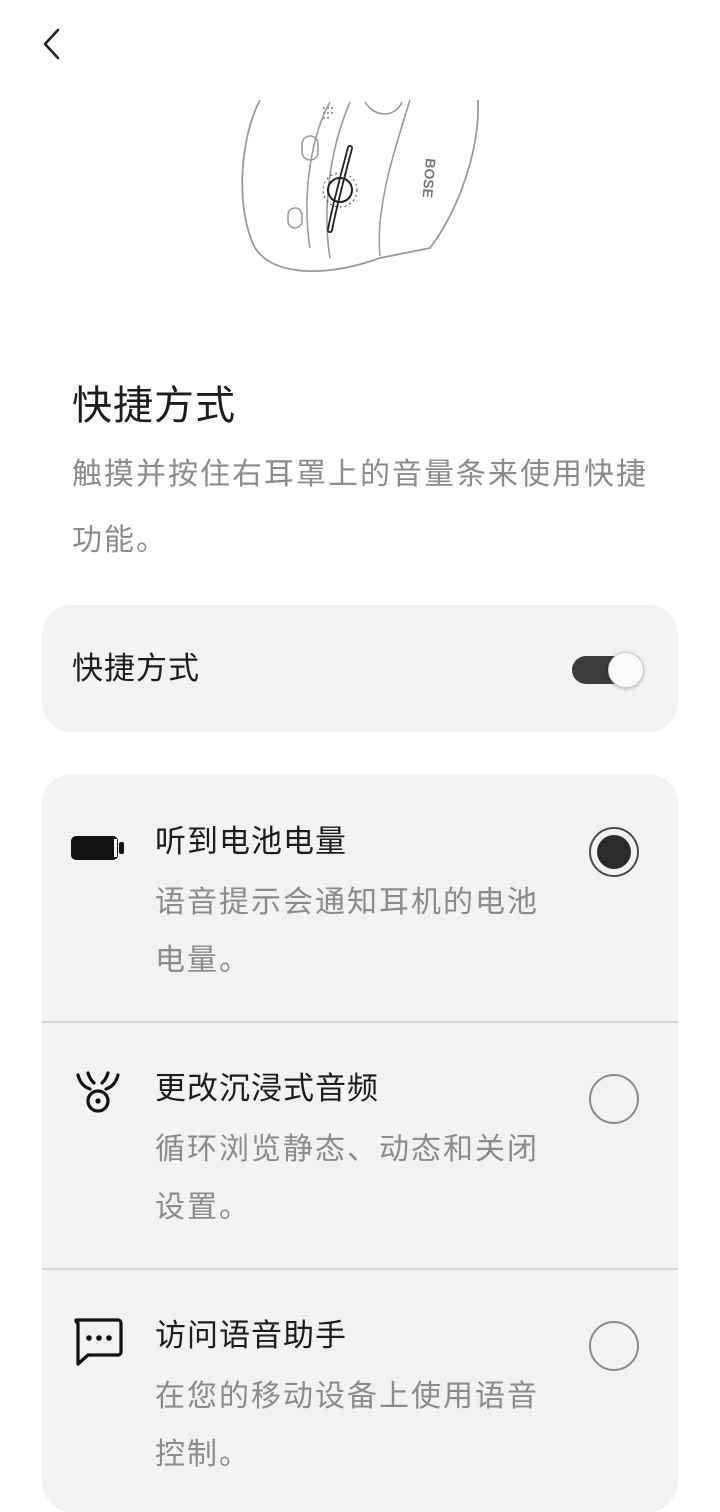  I want to click on page-description: 触摸并按住右耳罩上的音量条来使用快捷功能。, so click(360, 507).